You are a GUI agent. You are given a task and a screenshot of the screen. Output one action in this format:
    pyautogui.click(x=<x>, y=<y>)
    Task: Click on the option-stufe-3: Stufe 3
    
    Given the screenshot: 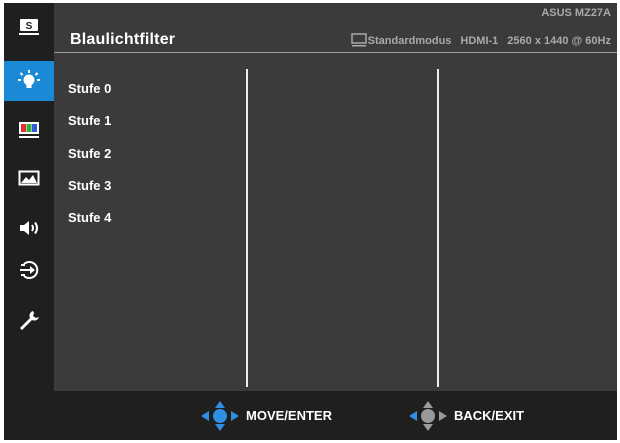 What is the action you would take?
    pyautogui.click(x=89, y=185)
    